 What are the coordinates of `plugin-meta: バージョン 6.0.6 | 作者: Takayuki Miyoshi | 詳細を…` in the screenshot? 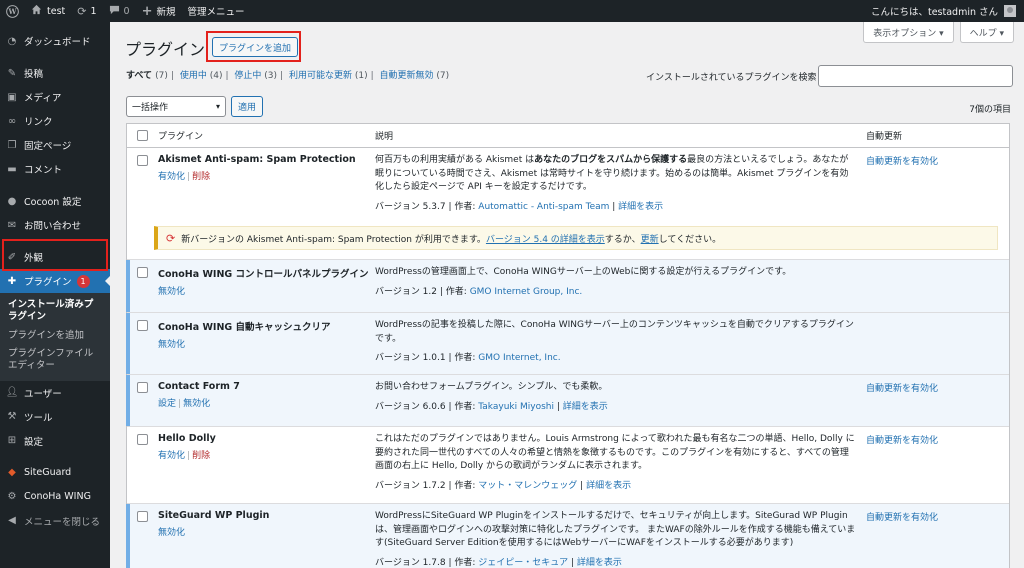 It's located at (491, 406).